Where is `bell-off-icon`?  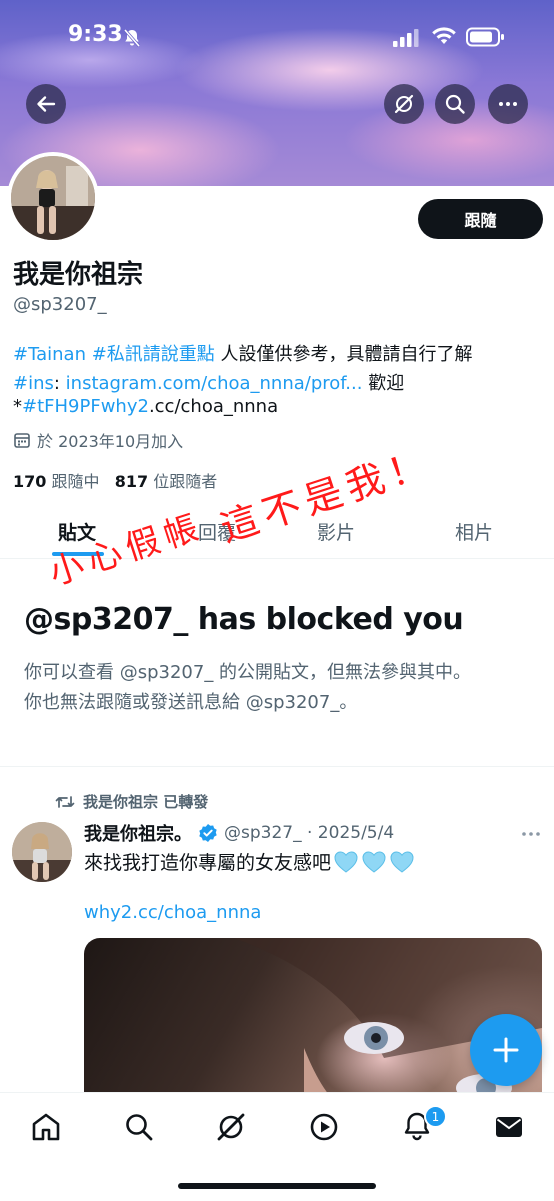
bell-off-icon is located at coordinates (132, 38).